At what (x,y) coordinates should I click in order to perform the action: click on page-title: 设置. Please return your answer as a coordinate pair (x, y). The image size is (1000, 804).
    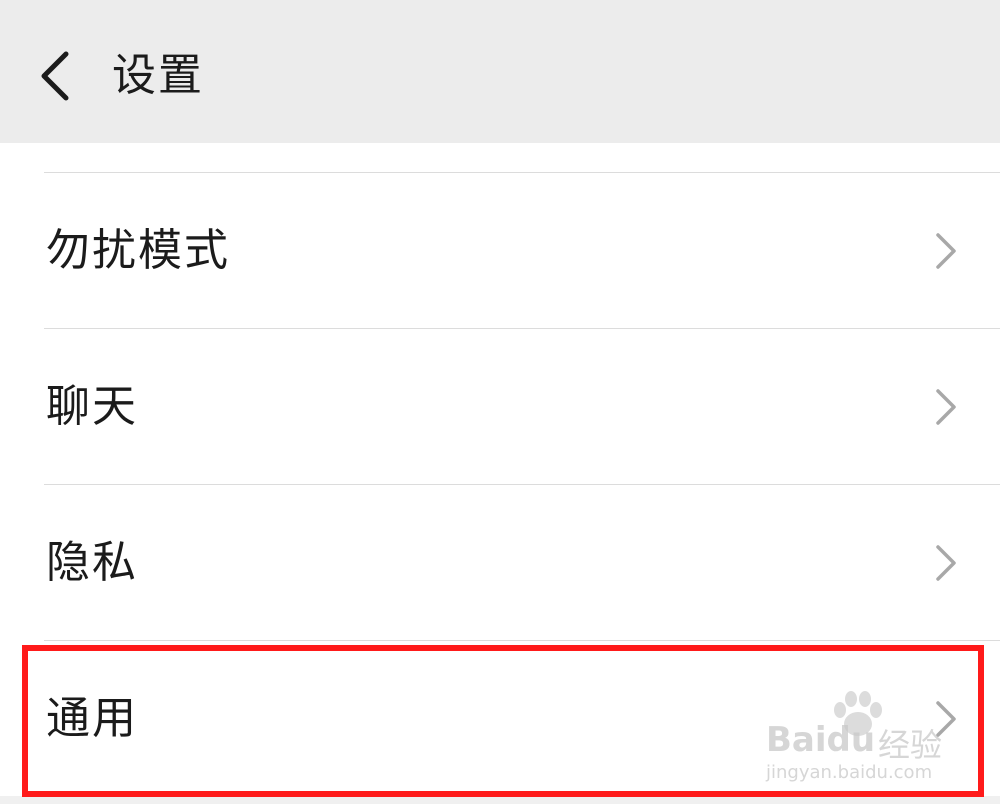
    Looking at the image, I should click on (158, 75).